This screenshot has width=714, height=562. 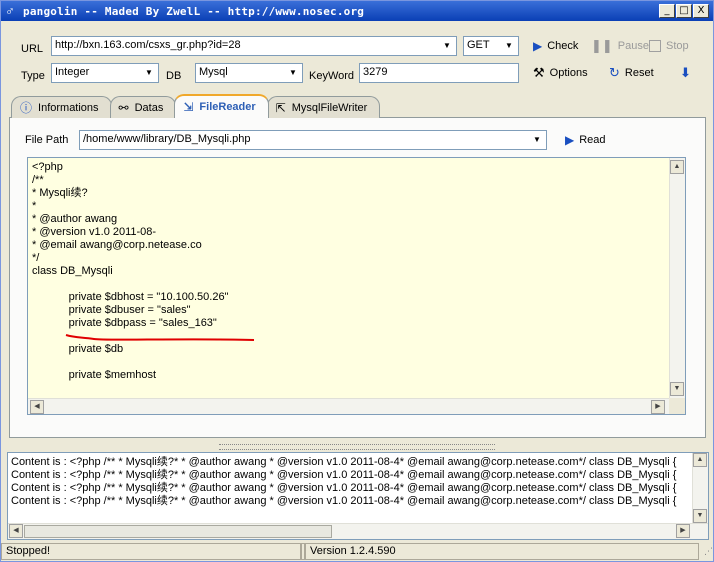 I want to click on code-line: private $dbpass = "sales_163", so click(x=124, y=323).